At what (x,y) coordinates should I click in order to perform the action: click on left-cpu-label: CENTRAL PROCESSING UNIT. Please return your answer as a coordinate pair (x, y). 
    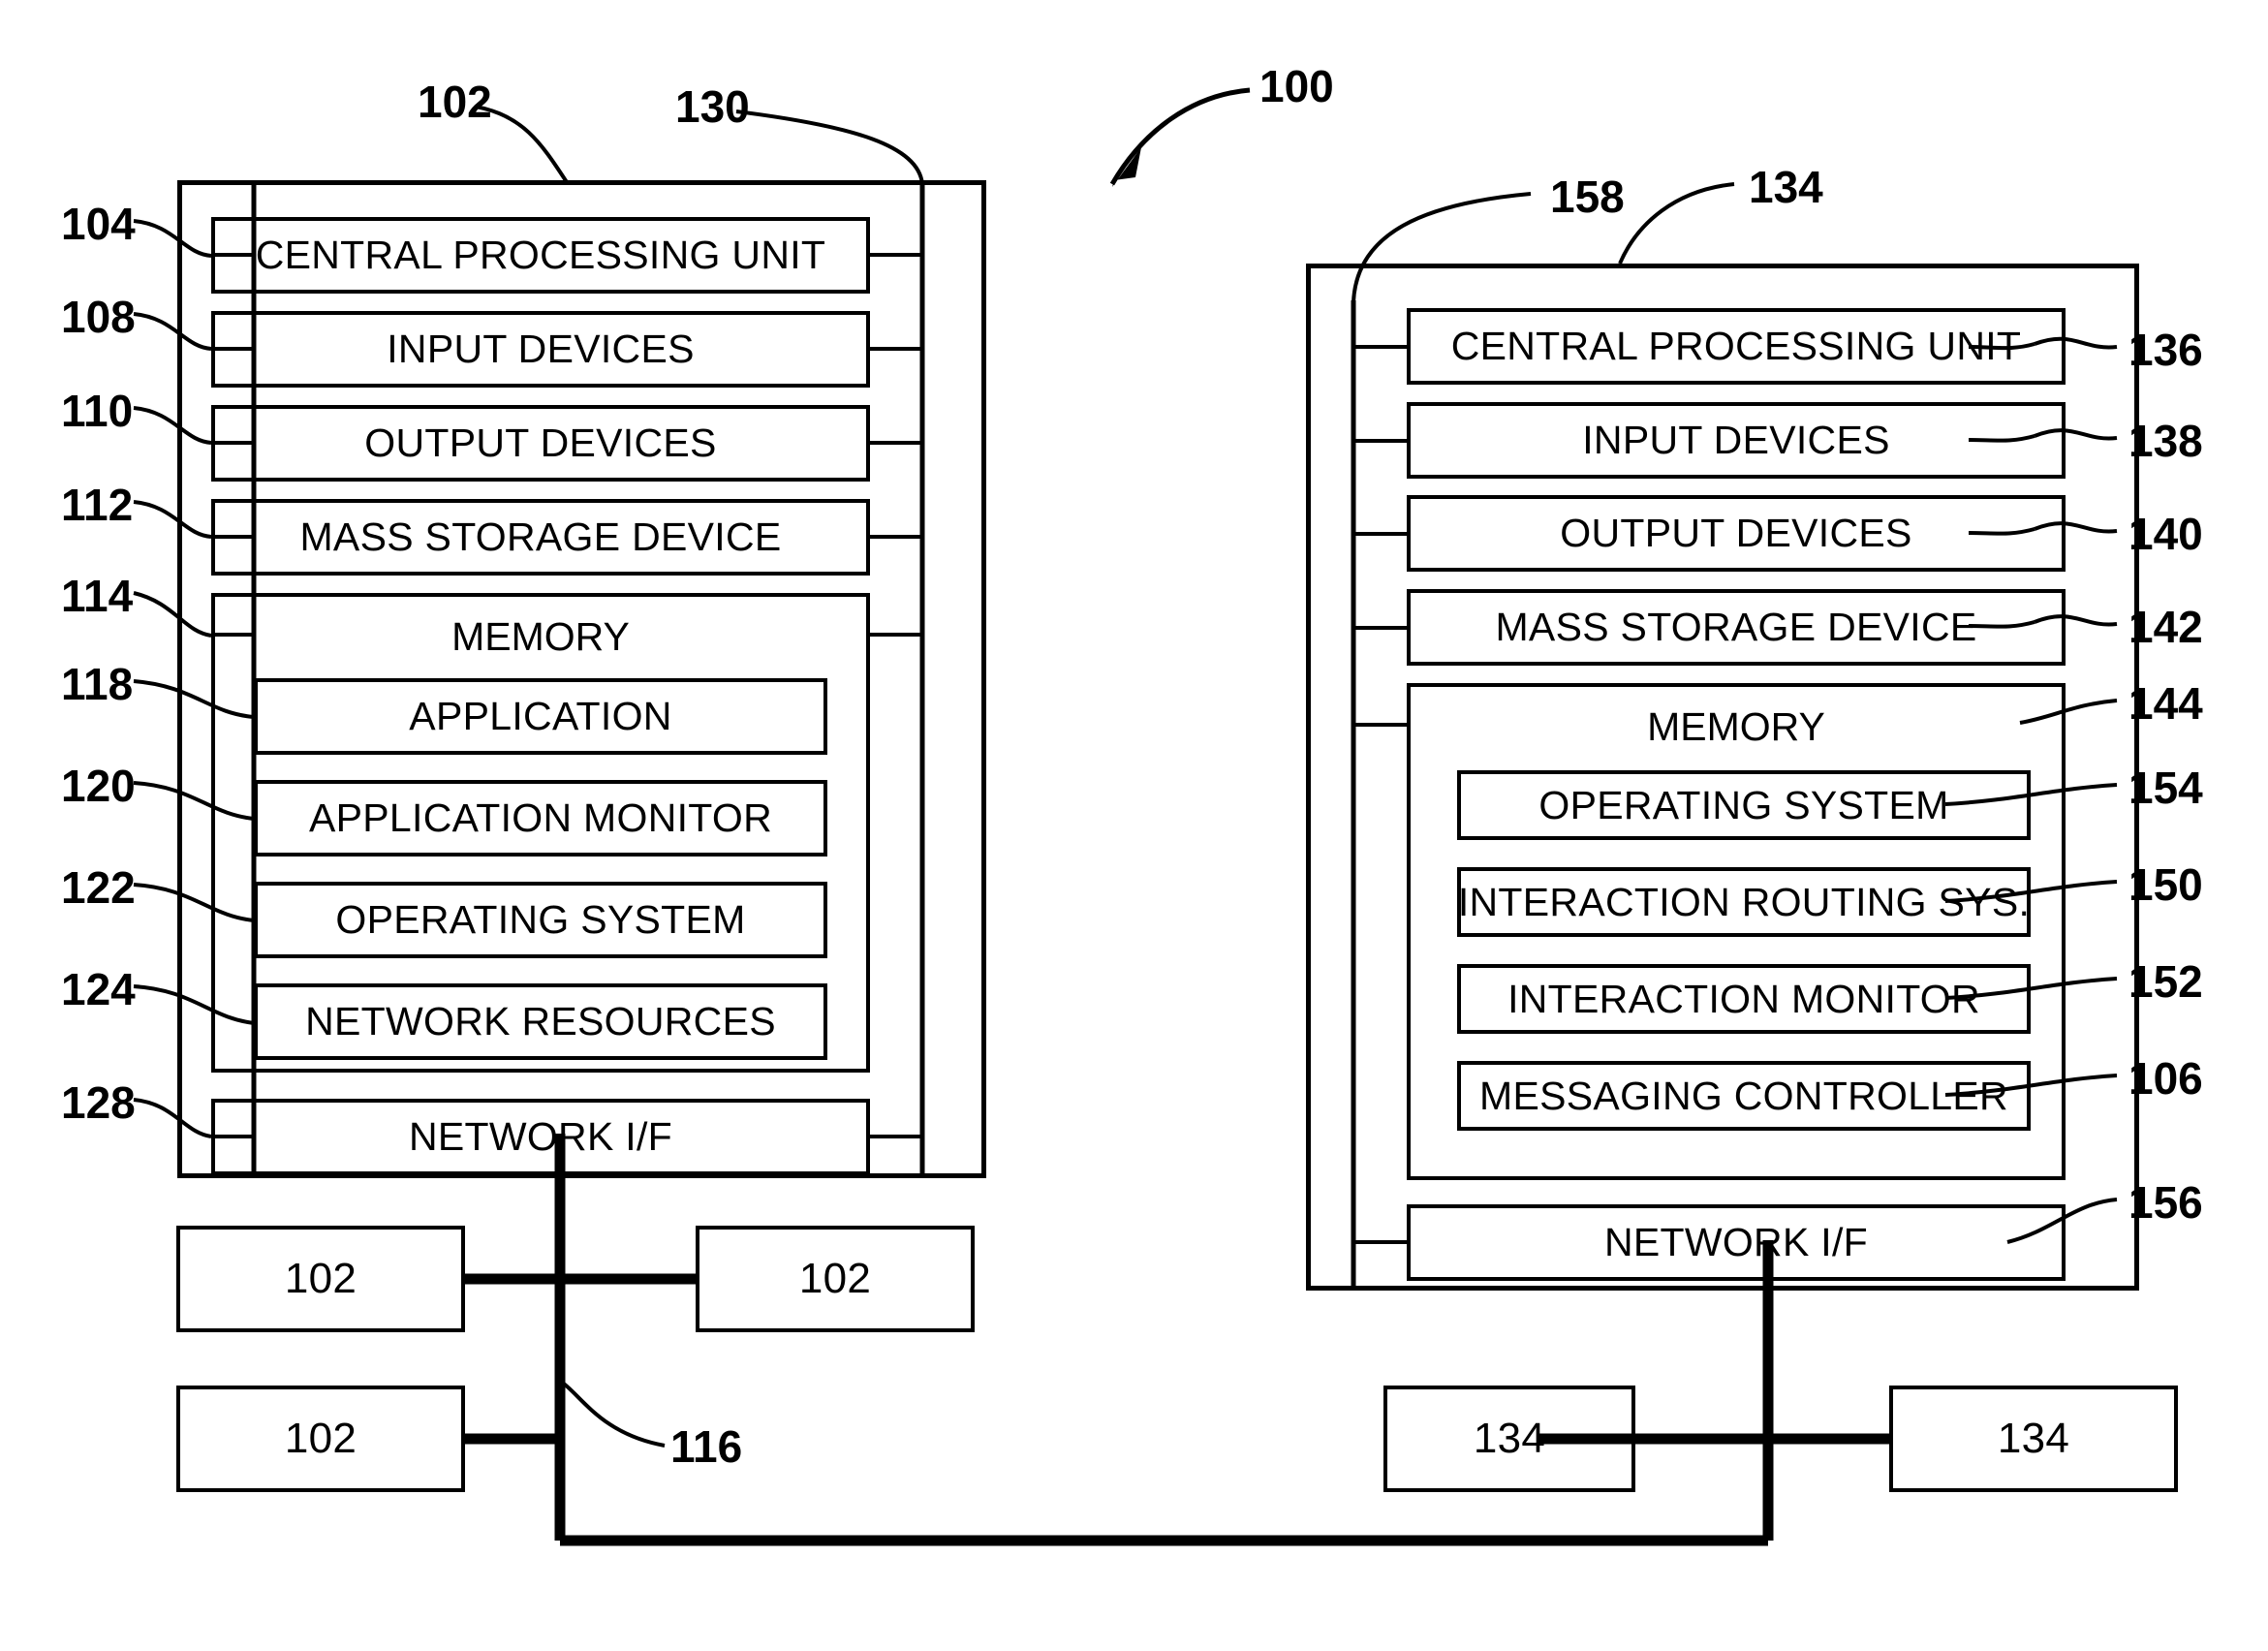
    Looking at the image, I should click on (540, 255).